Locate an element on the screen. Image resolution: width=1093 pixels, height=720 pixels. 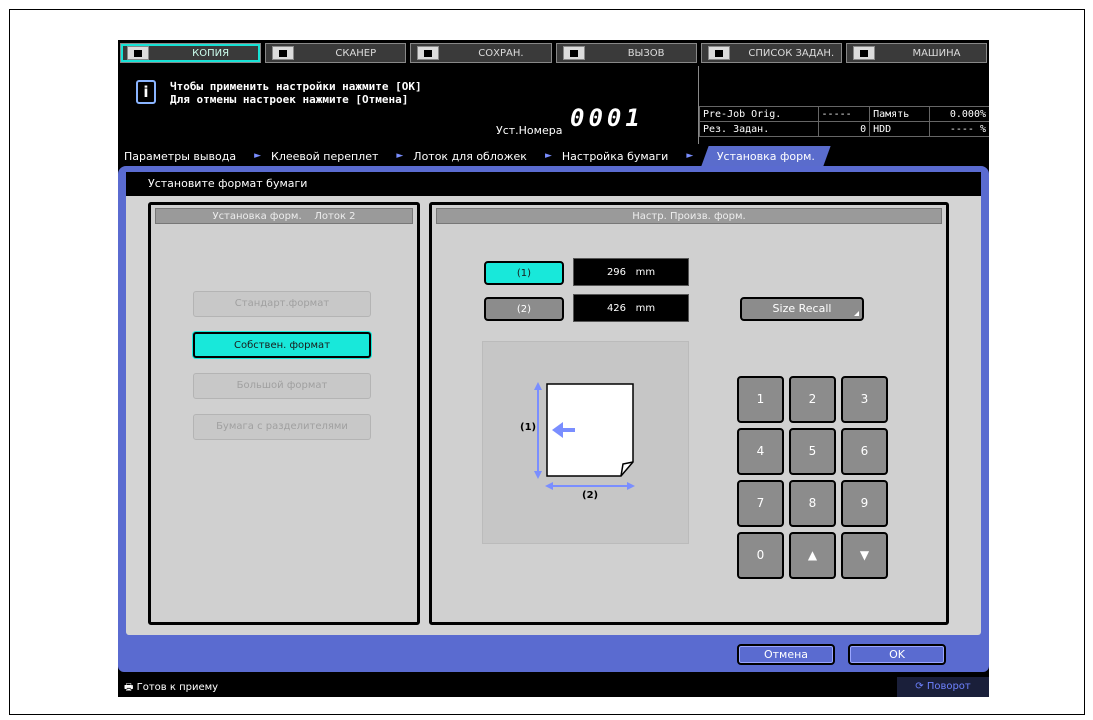
increment-button: ▲ is located at coordinates (812, 555).